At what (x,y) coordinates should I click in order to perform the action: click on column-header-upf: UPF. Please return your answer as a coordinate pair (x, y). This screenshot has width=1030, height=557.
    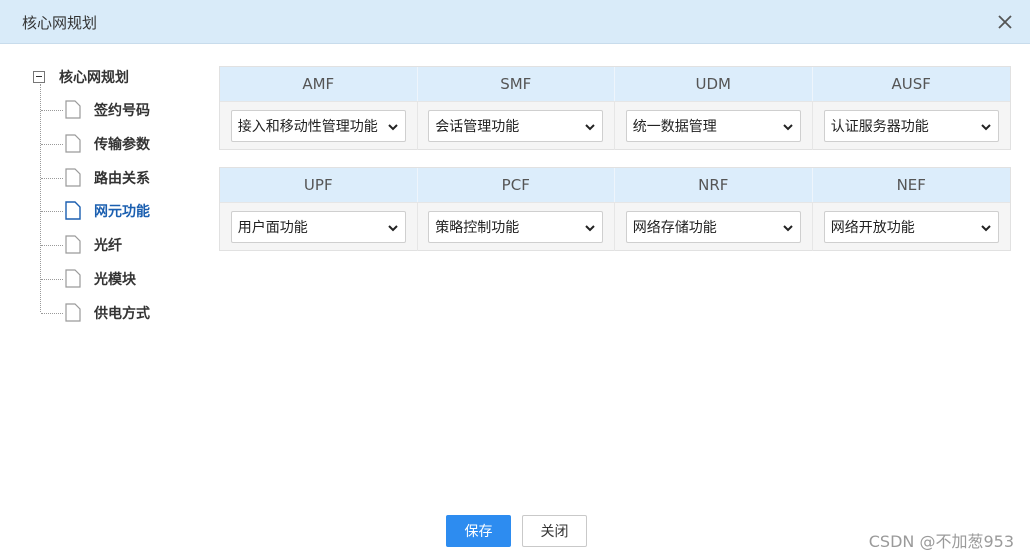
    Looking at the image, I should click on (319, 185).